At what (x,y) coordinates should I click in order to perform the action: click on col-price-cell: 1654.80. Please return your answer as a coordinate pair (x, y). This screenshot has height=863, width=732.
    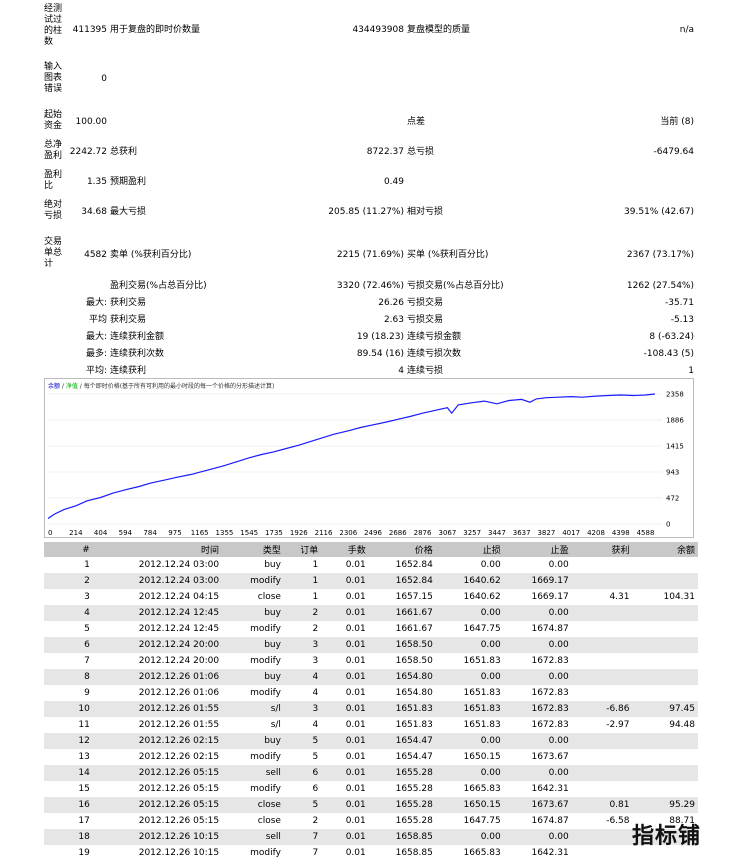
    Looking at the image, I should click on (414, 693).